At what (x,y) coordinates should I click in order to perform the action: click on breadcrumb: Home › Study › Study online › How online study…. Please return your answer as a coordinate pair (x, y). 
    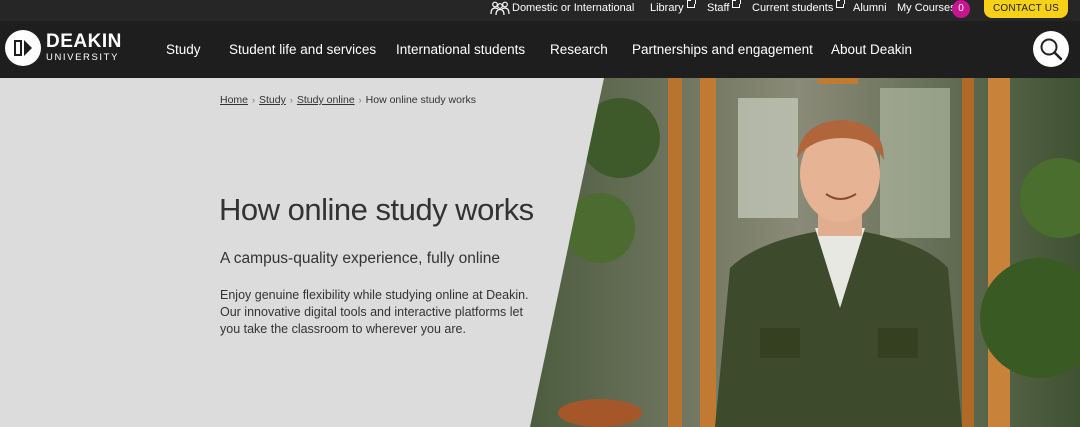
    Looking at the image, I should click on (348, 100).